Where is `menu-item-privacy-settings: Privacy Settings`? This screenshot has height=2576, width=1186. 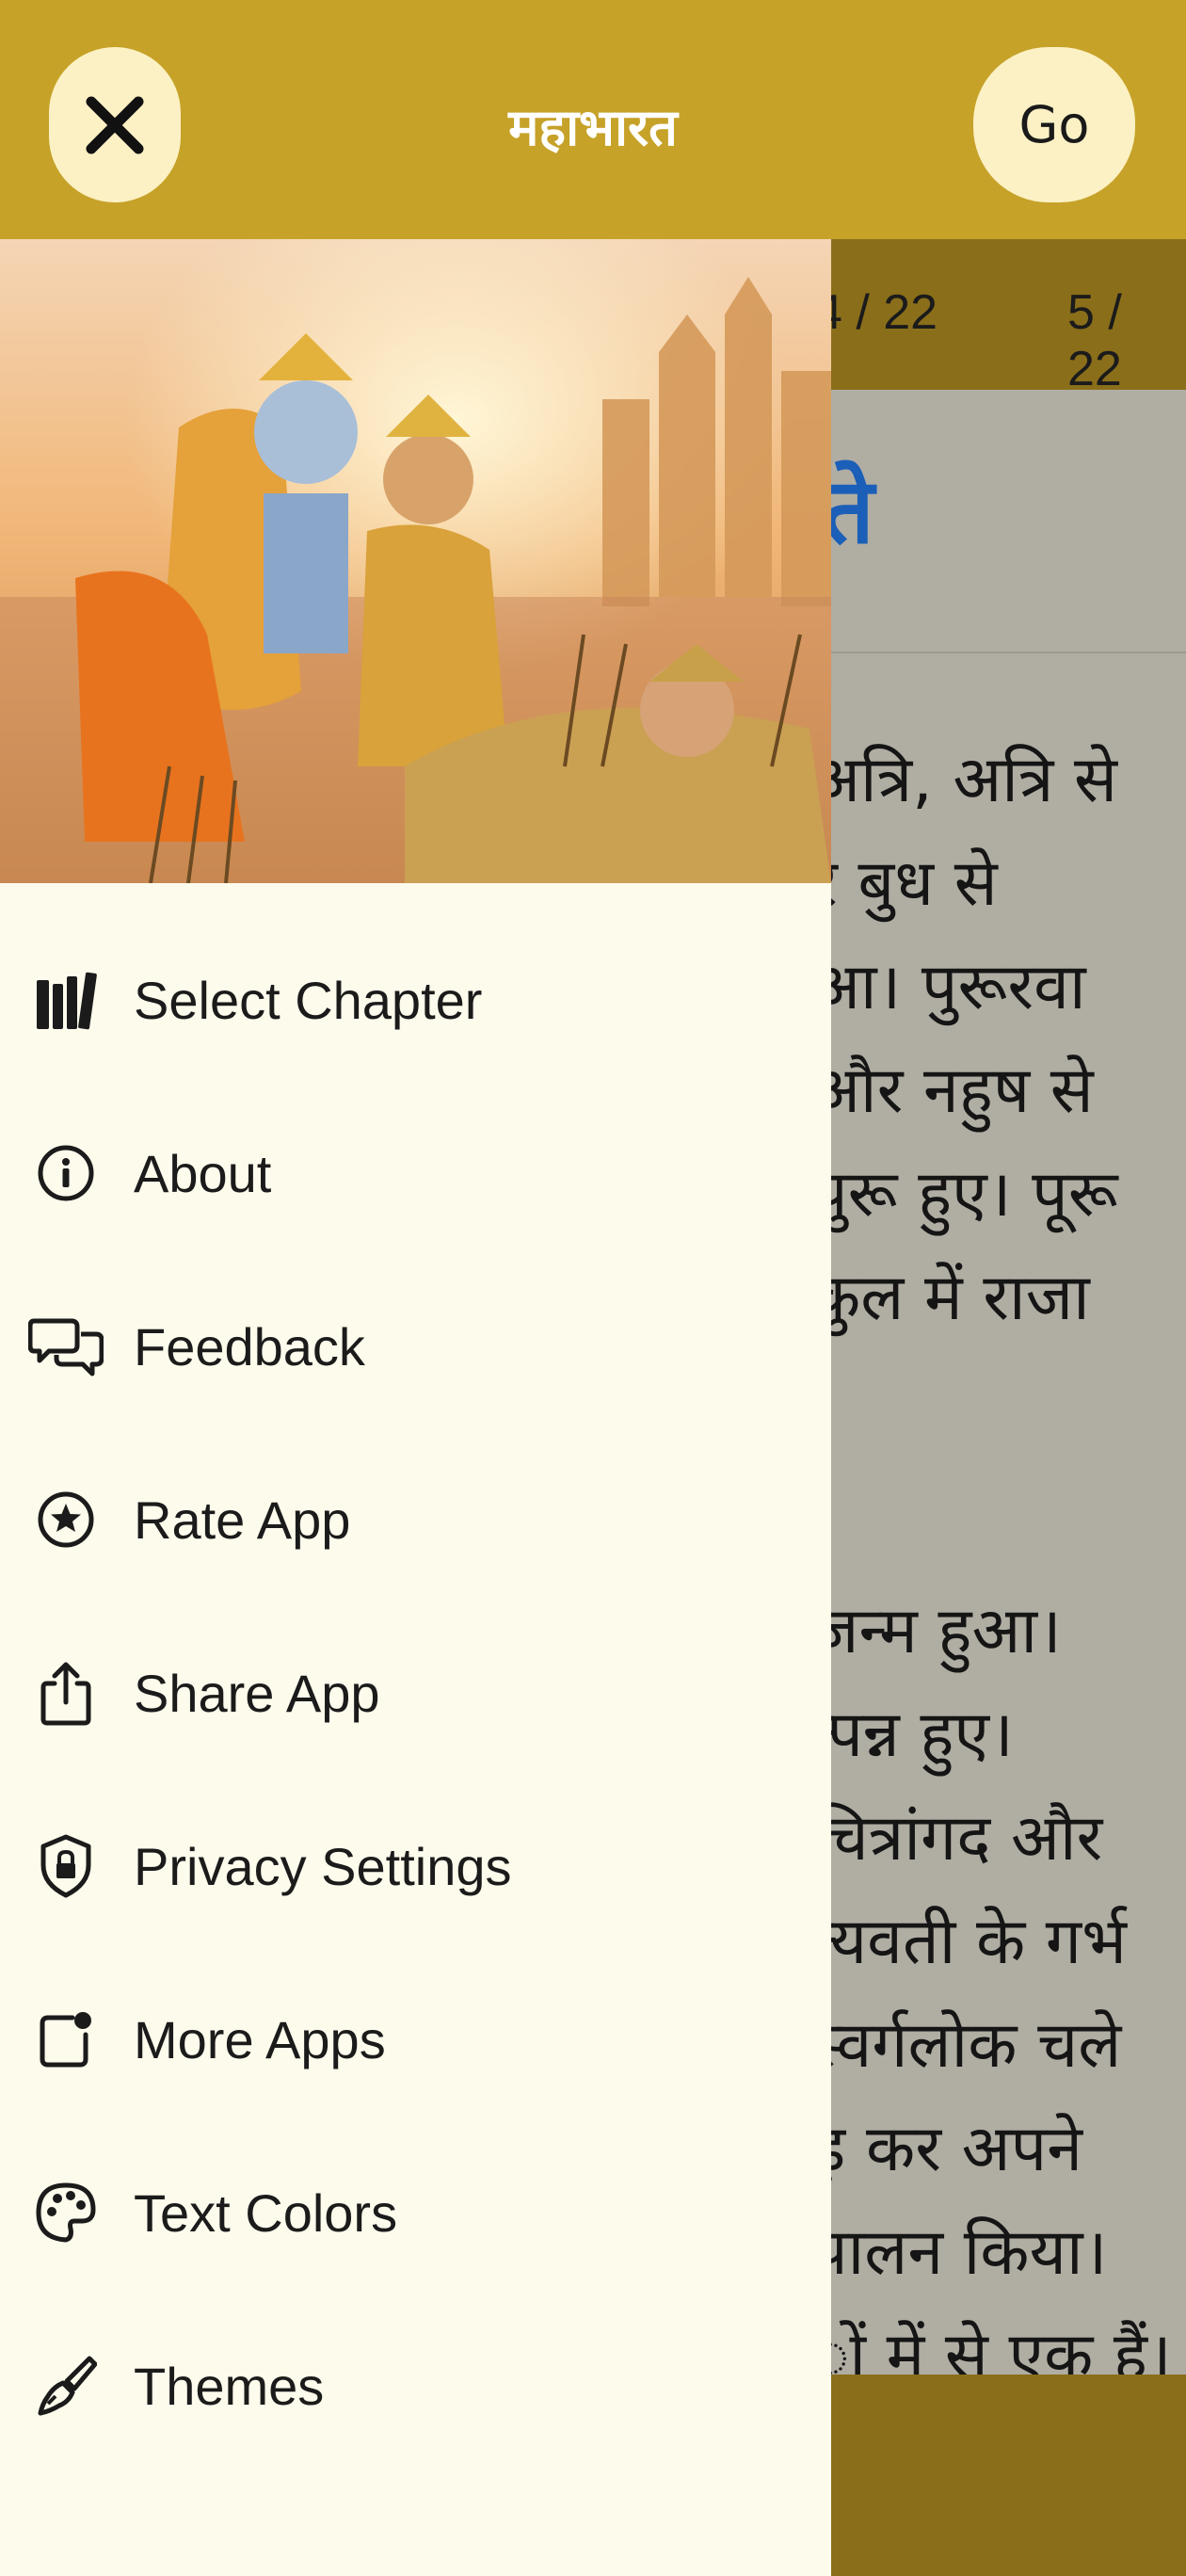 menu-item-privacy-settings: Privacy Settings is located at coordinates (415, 1866).